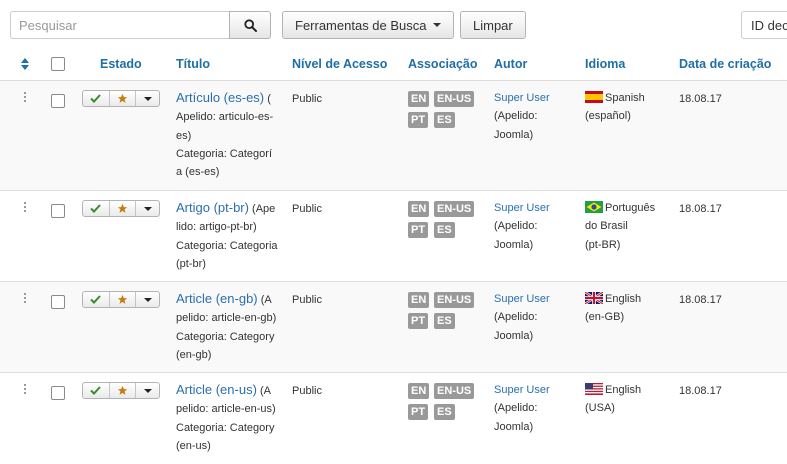 The image size is (787, 464). I want to click on alias-text: pelido: article-en-gb), so click(226, 318).